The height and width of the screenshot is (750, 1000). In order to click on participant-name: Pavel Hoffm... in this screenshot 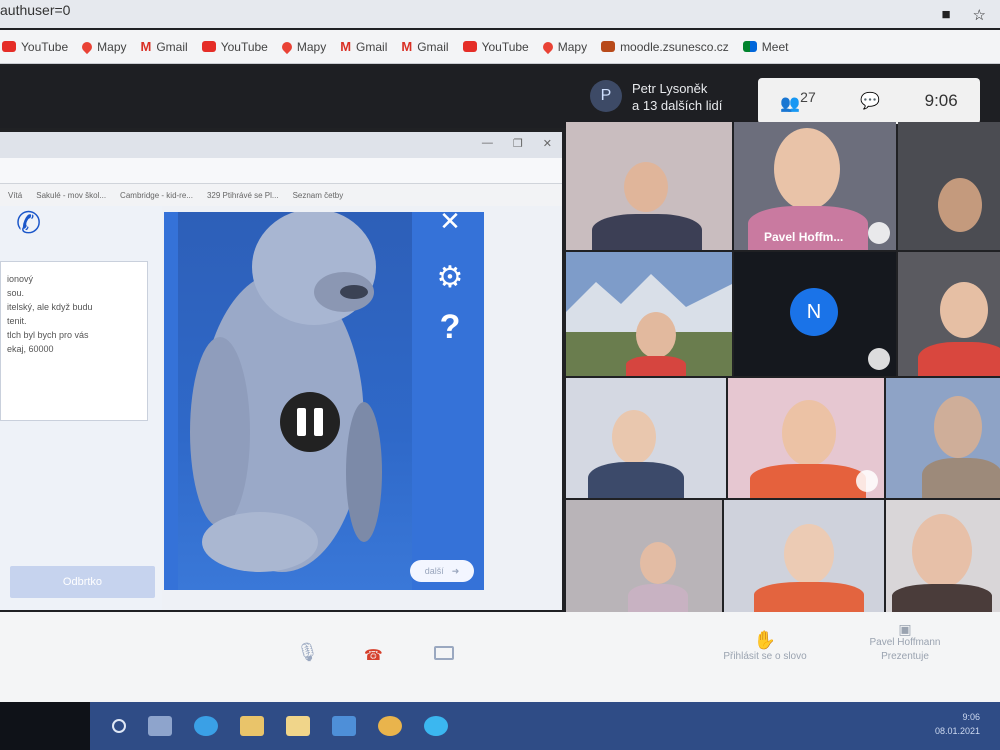, I will do `click(804, 237)`.